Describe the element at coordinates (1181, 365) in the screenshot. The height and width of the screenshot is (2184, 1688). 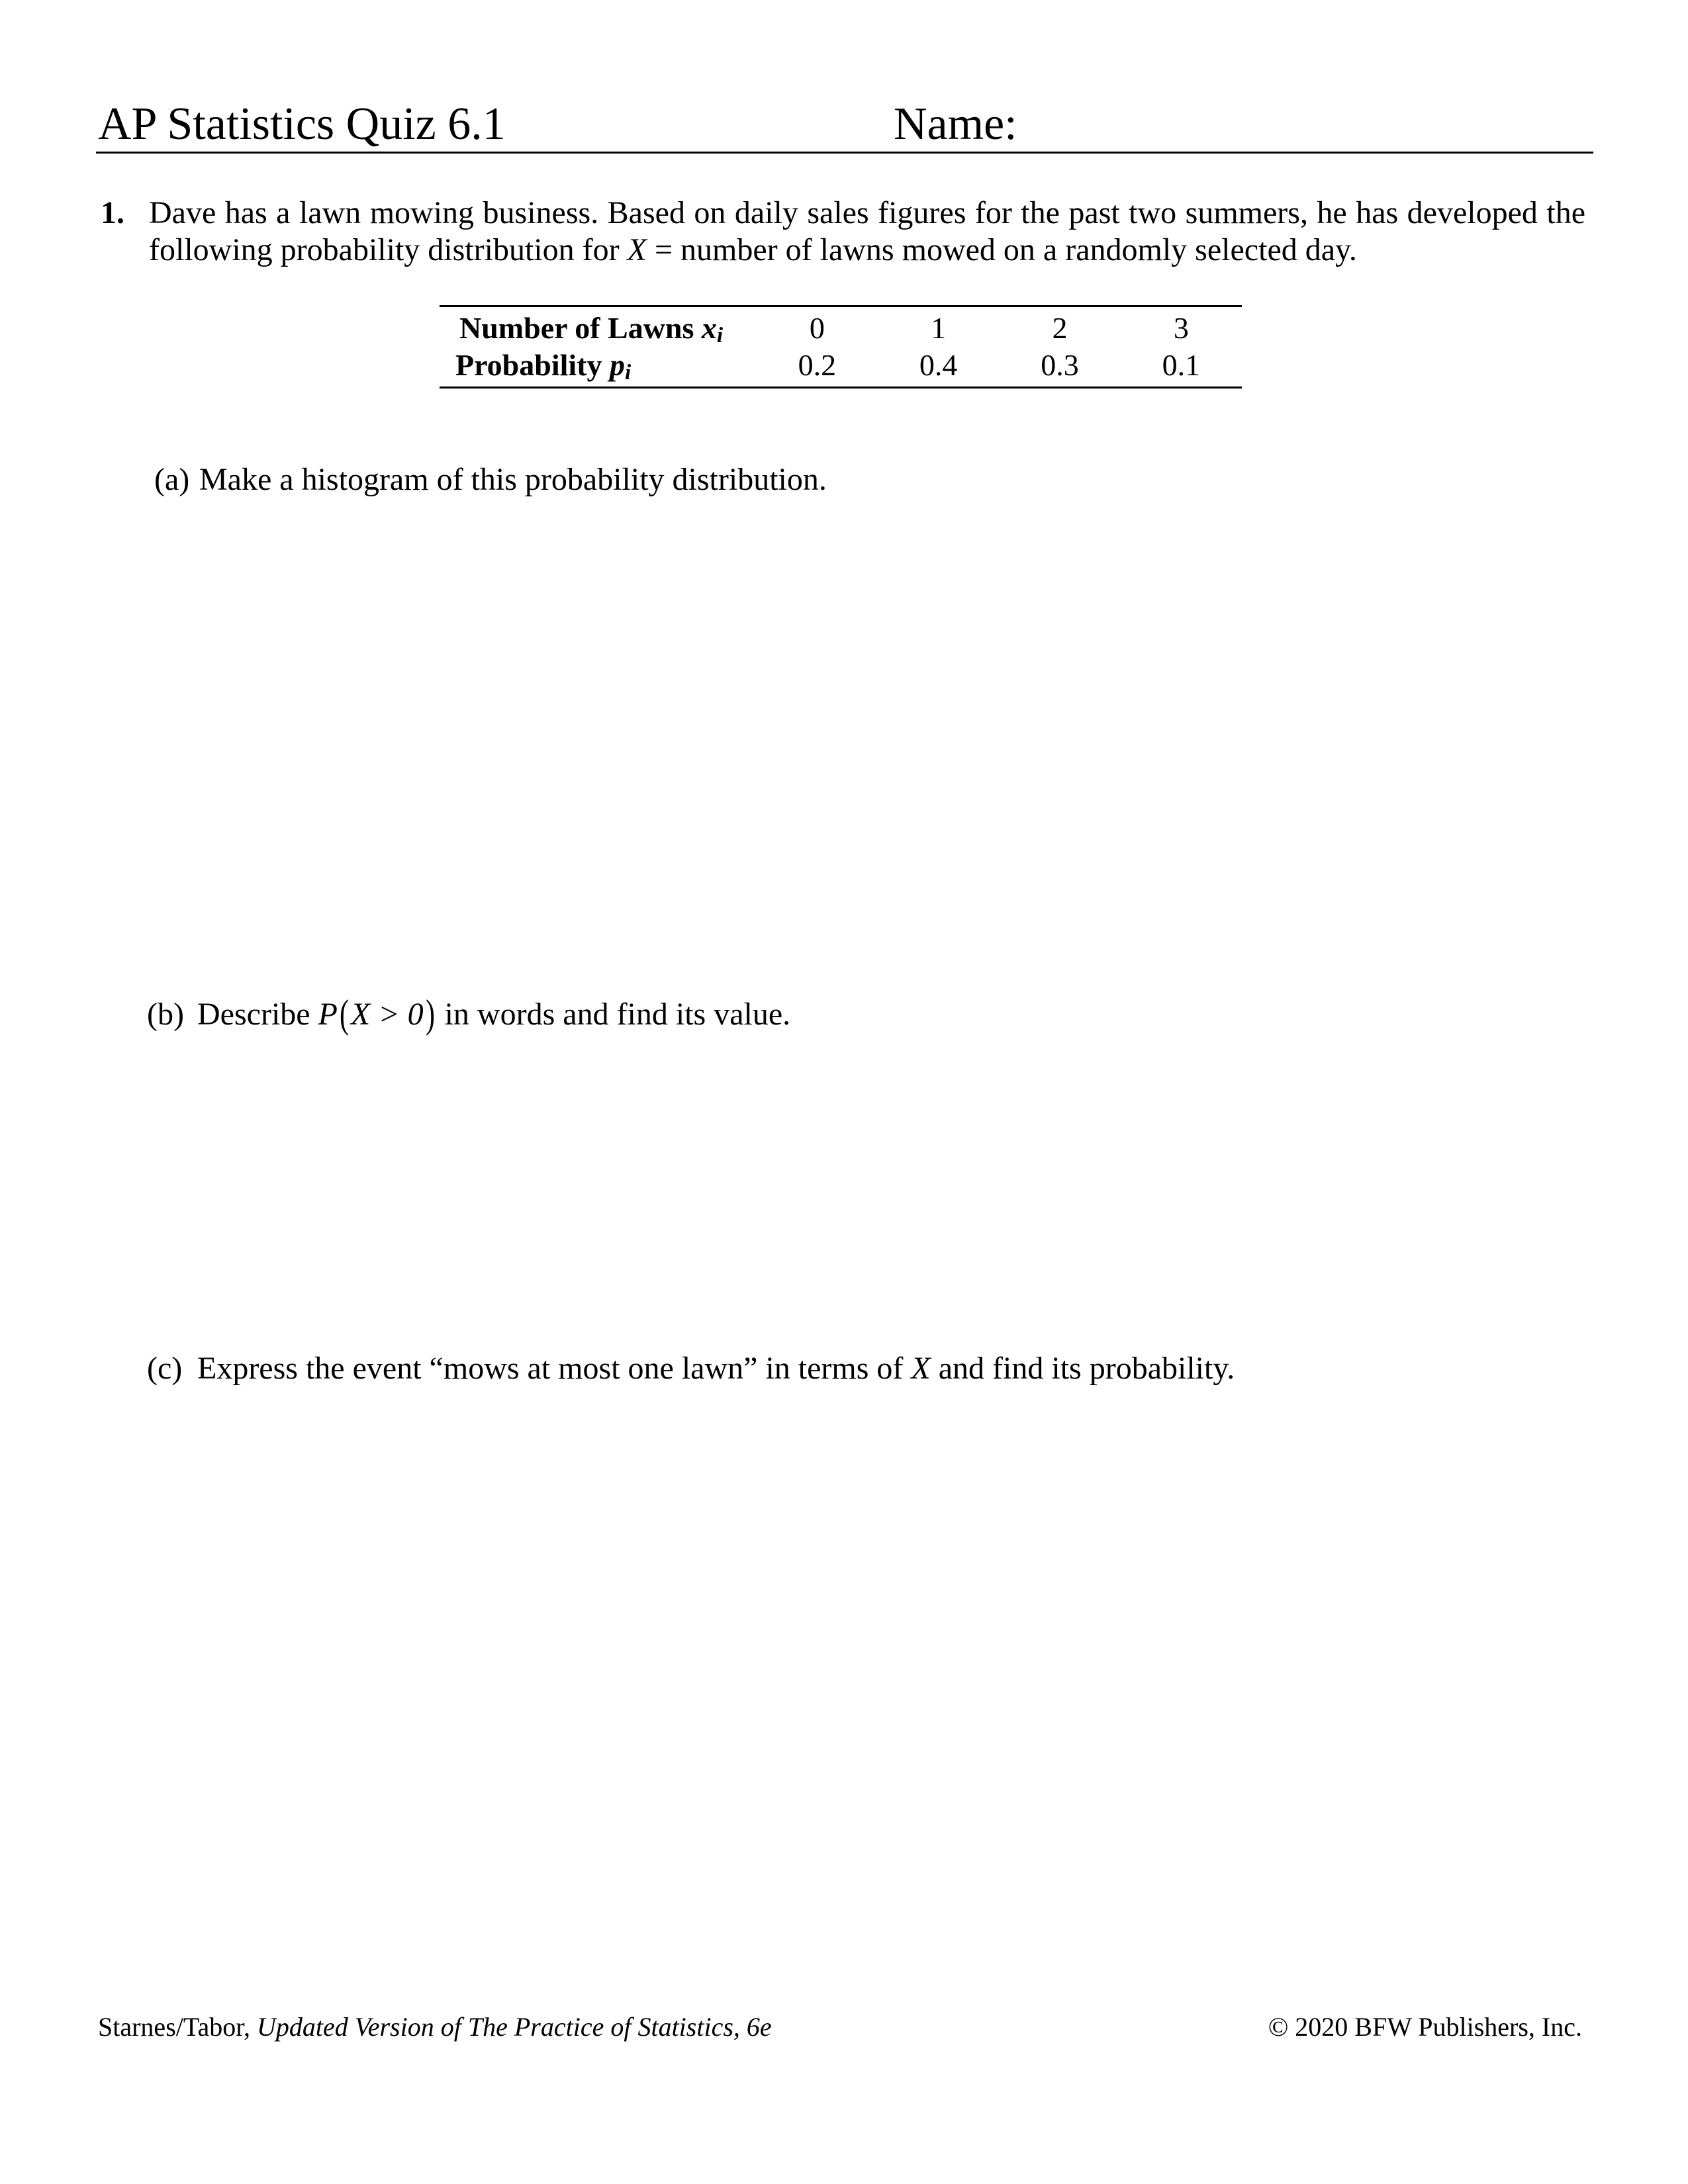
I see `table-cell: 0.1` at that location.